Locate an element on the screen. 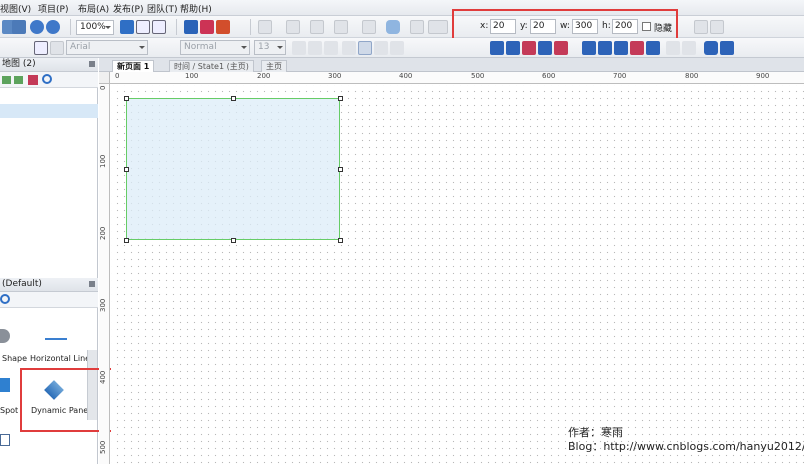  italic-icon is located at coordinates (315, 48).